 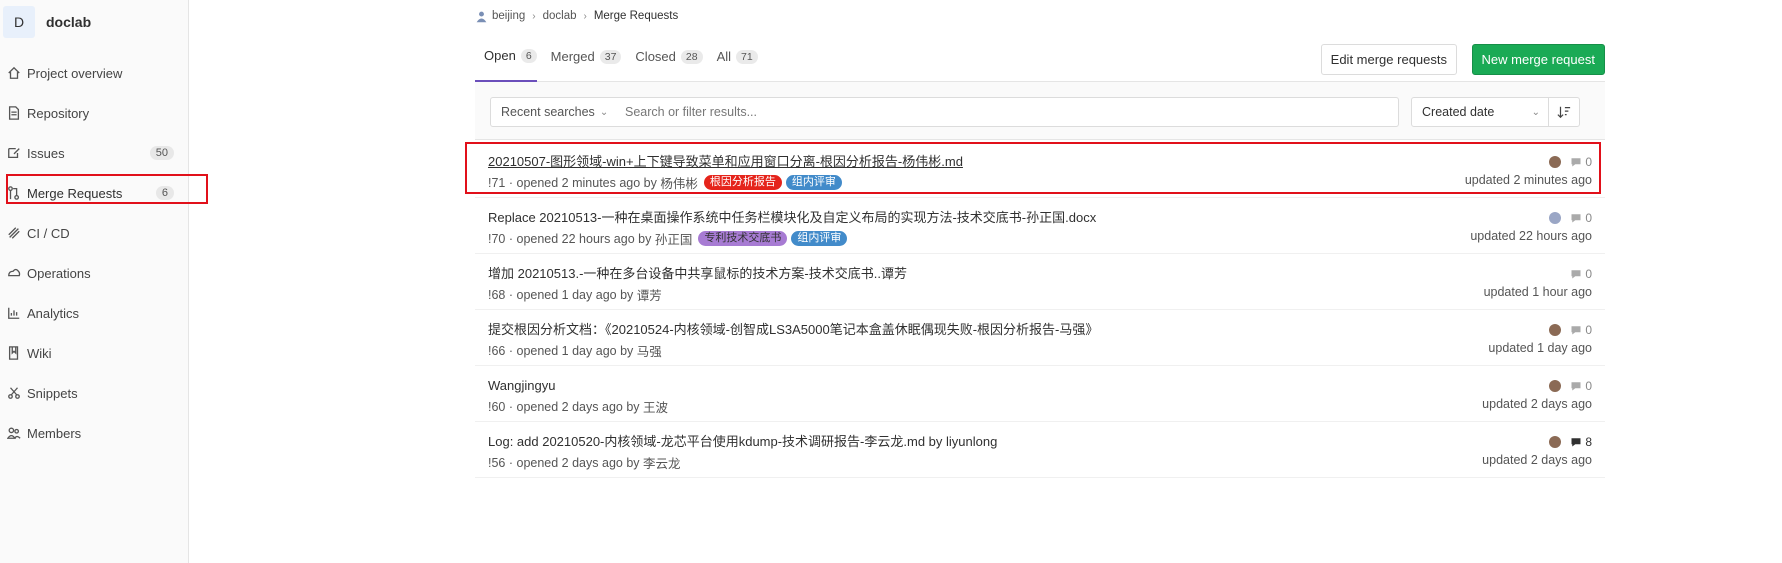 What do you see at coordinates (1537, 292) in the screenshot?
I see `updated-text: updated 1 hour ago` at bounding box center [1537, 292].